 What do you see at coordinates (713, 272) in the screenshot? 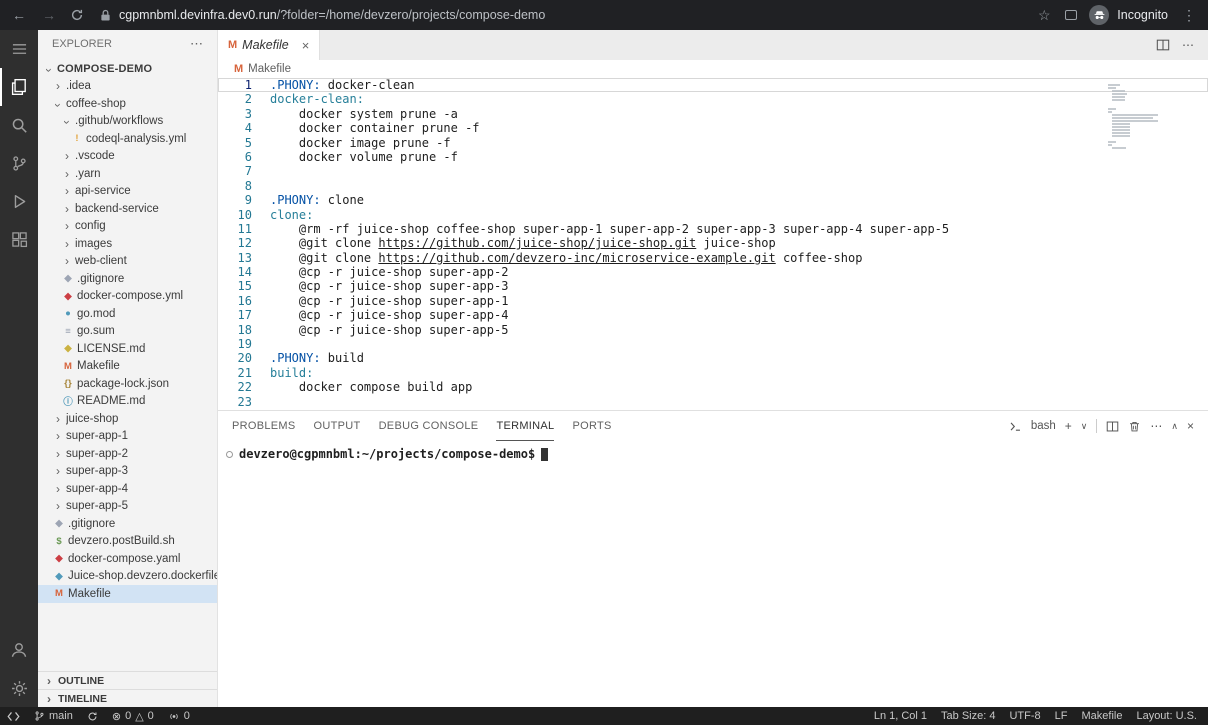
I see `code-line-14: 14 @cp -r juice-shop super-app-2` at bounding box center [713, 272].